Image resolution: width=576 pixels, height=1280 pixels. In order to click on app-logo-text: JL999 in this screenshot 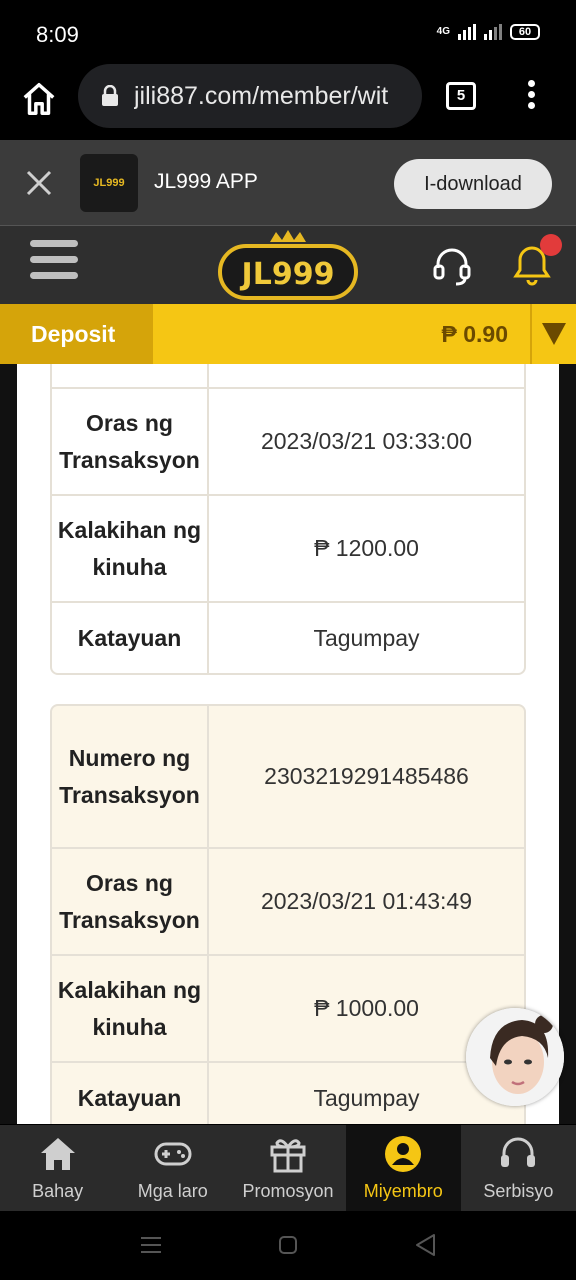, I will do `click(109, 183)`.